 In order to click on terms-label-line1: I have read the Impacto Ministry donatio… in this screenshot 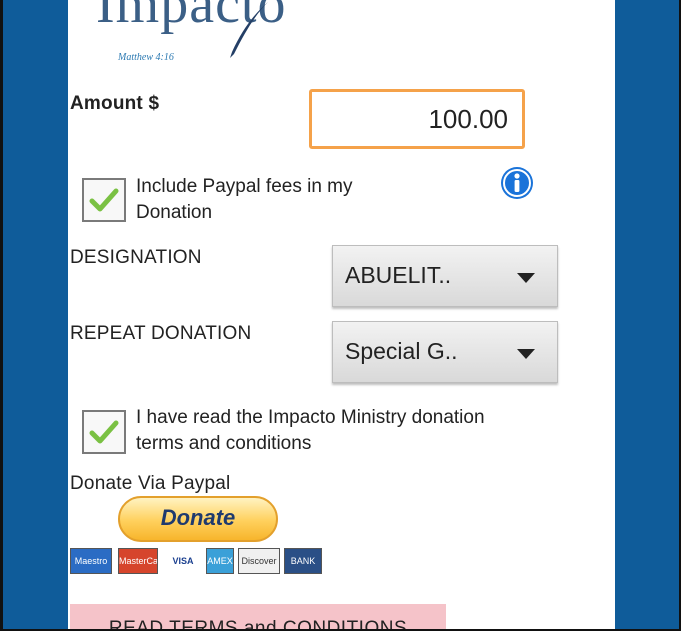, I will do `click(310, 417)`.